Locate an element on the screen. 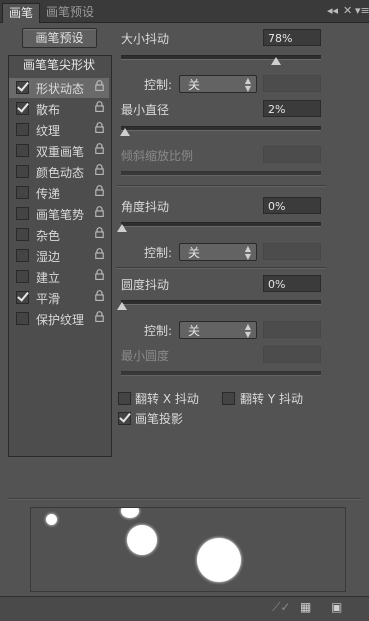 This screenshot has height=621, width=369. list-item: 画笔笔势 is located at coordinates (59, 214).